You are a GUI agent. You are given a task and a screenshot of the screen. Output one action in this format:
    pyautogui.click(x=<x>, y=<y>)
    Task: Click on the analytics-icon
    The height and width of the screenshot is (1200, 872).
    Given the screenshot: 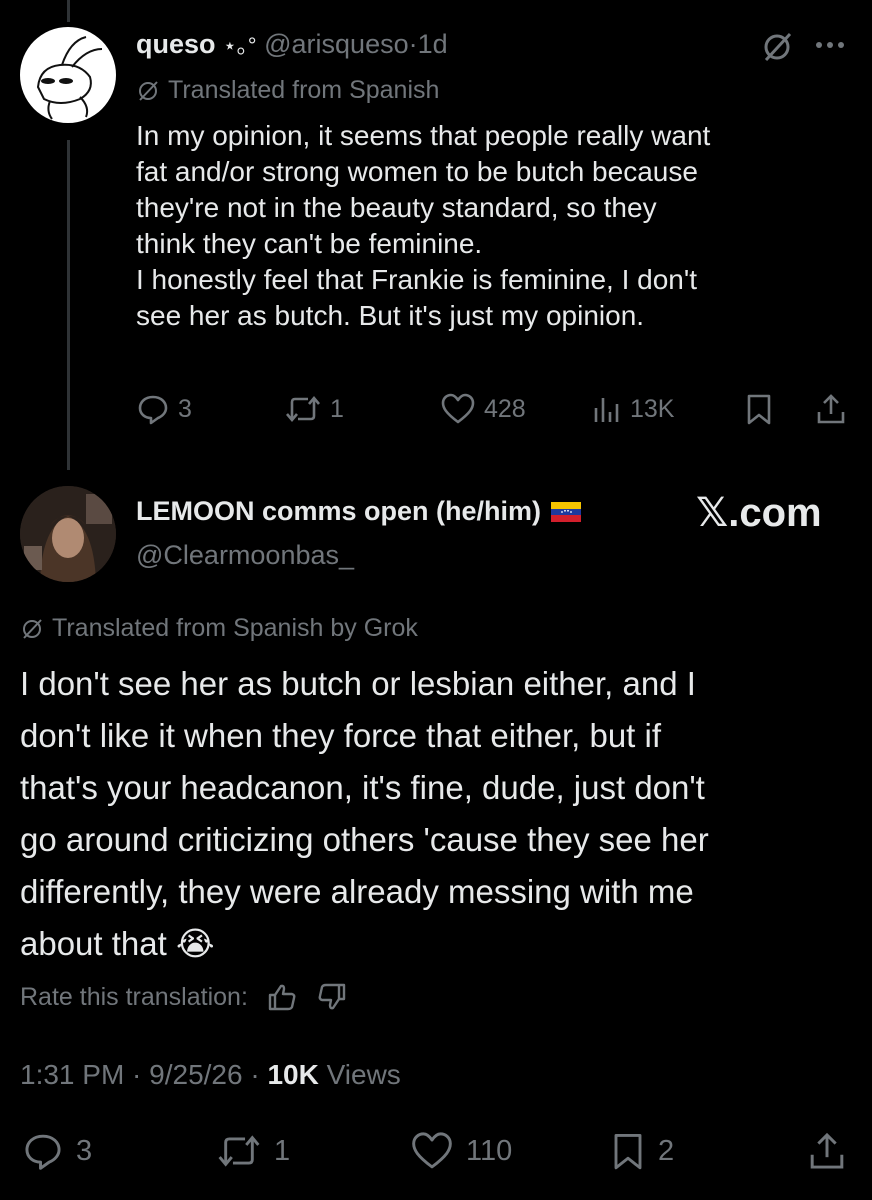 What is the action you would take?
    pyautogui.click(x=606, y=410)
    